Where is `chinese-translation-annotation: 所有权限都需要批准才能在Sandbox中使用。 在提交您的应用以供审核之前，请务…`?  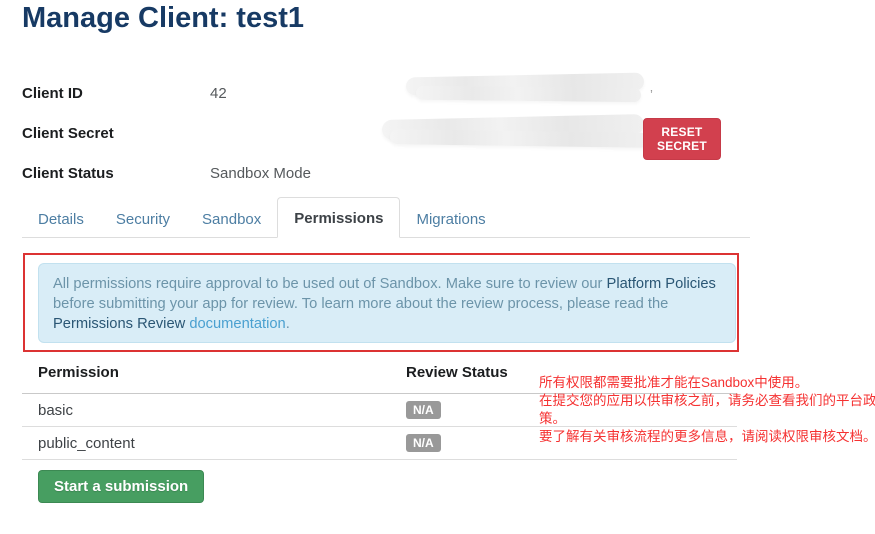 chinese-translation-annotation: 所有权限都需要批准才能在Sandbox中使用。 在提交您的应用以供审核之前，请务… is located at coordinates (707, 410).